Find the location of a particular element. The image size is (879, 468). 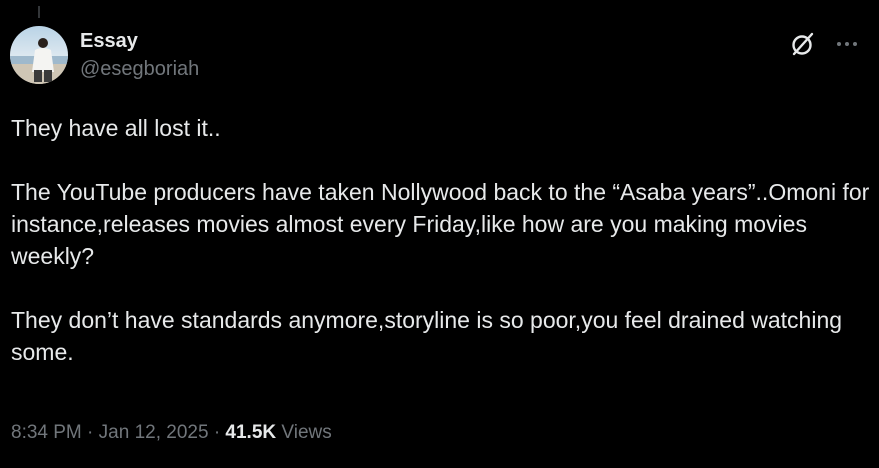

more-horizontal-icon is located at coordinates (847, 44).